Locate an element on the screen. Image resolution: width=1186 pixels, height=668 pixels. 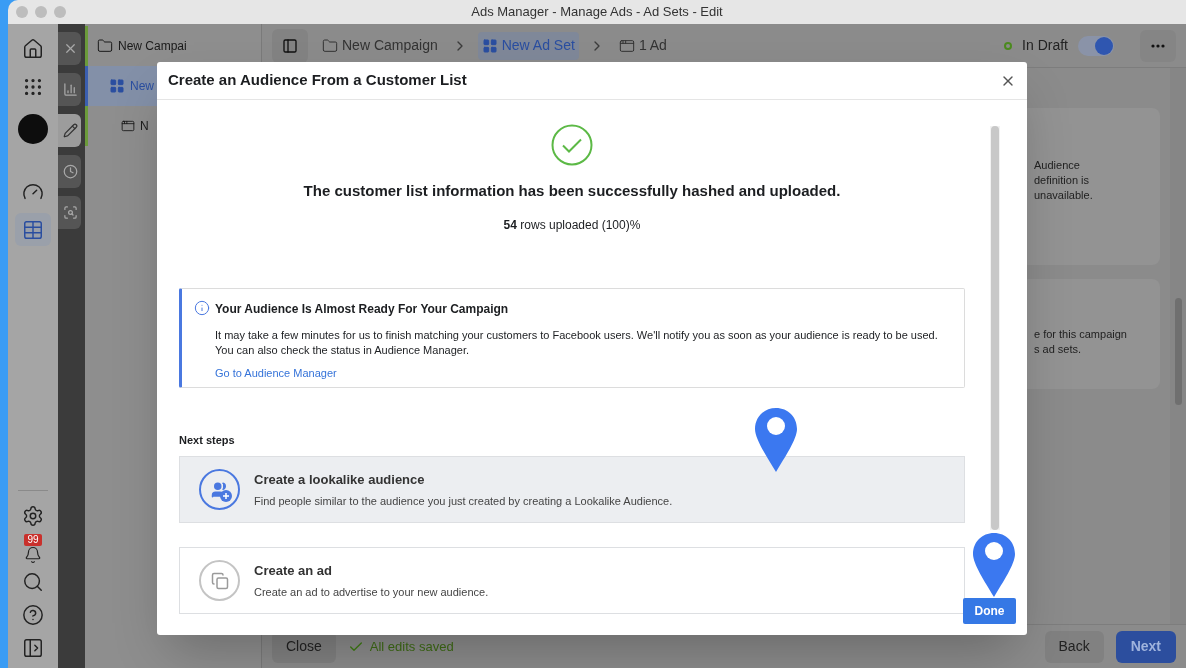
notification-badge: 99 is located at coordinates (33, 539).